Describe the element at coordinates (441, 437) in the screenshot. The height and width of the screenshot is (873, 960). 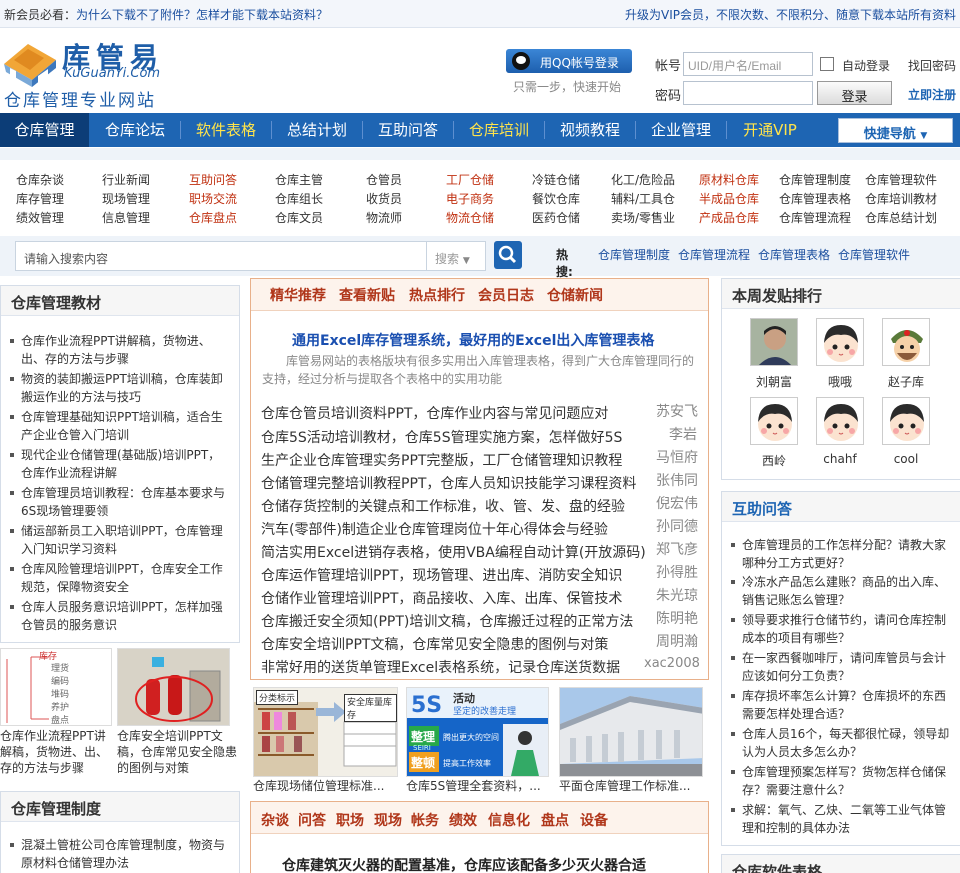
I see `post-title: 仓库5S活动培训教材，仓库5S管理实施方案，怎样做好5S` at that location.